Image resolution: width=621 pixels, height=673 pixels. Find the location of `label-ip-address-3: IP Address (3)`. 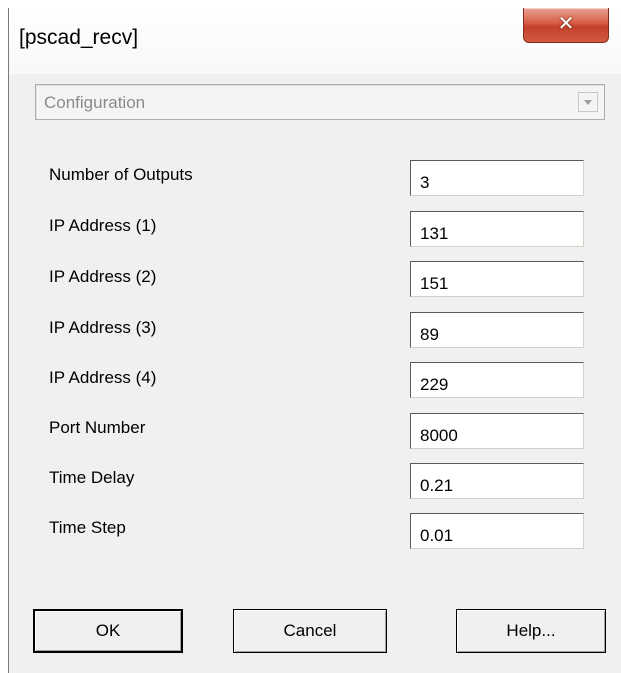

label-ip-address-3: IP Address (3) is located at coordinates (103, 327).